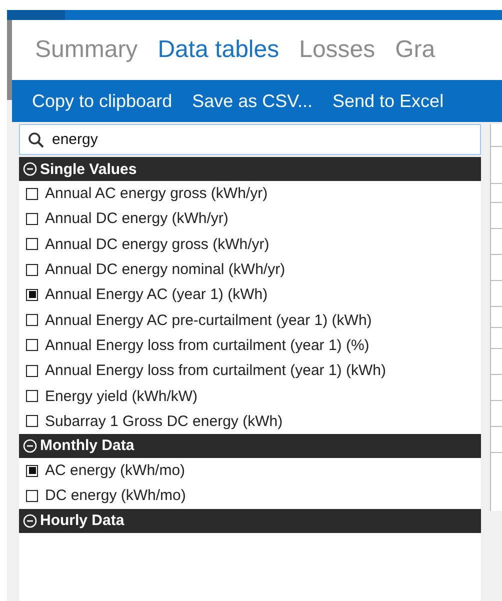  Describe the element at coordinates (157, 244) in the screenshot. I see `variable-label: Annual DC energy gross (kWh/yr)` at that location.